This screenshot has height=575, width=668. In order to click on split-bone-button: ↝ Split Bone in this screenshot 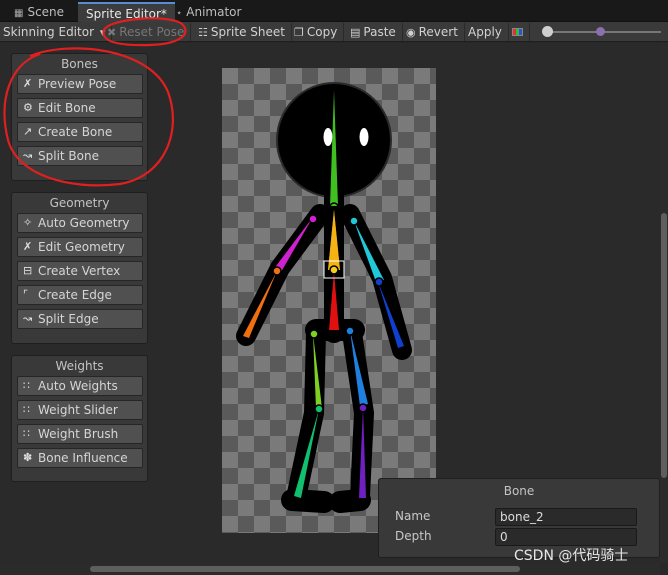, I will do `click(80, 156)`.